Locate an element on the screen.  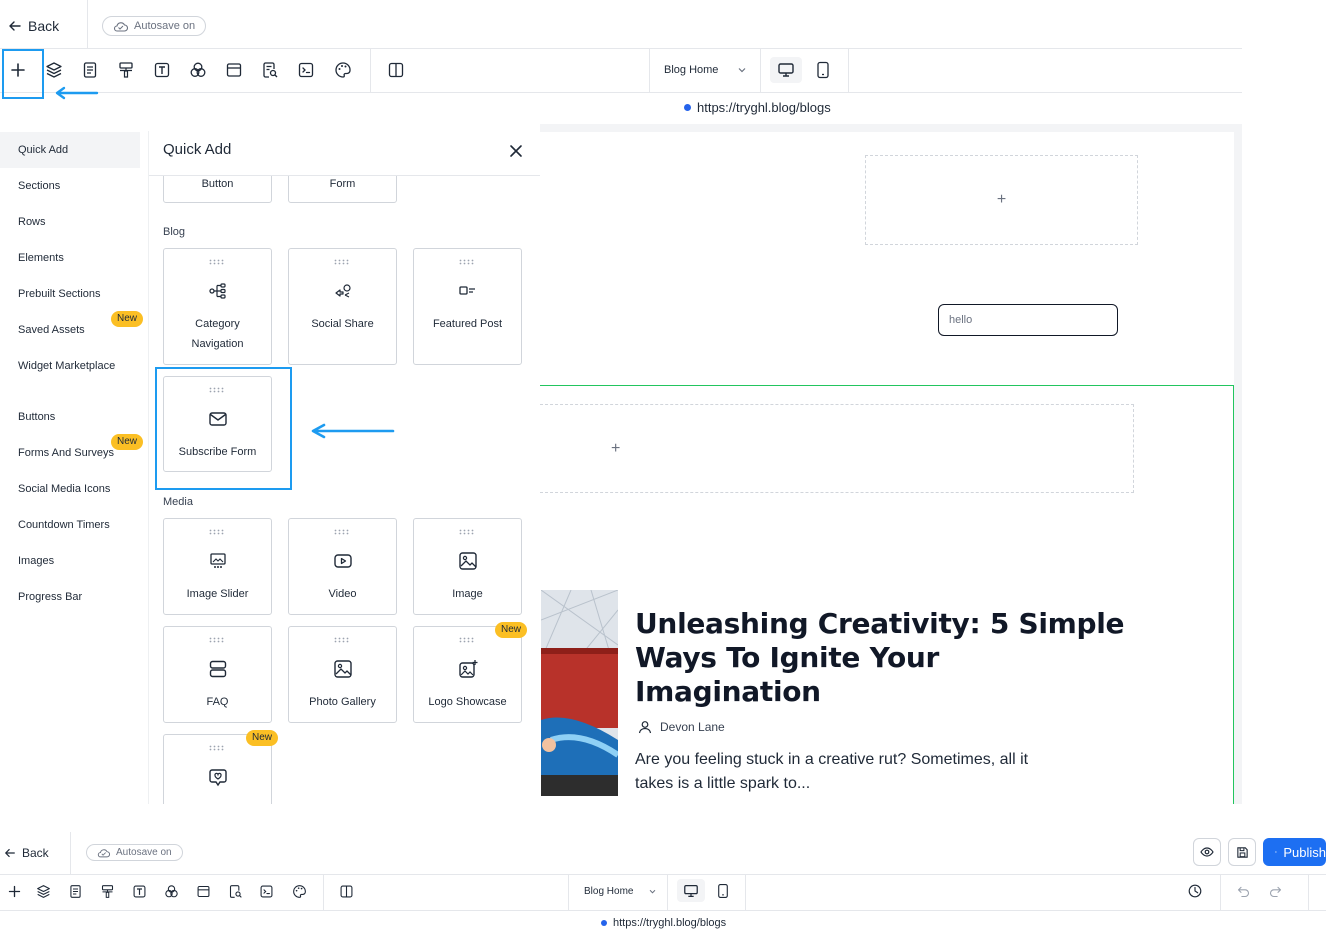
page-icon is located at coordinates (75, 891).